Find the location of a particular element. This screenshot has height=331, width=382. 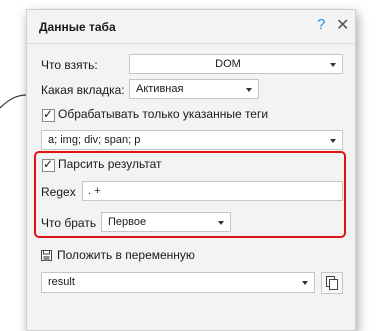

what-to-take-select: DOM is located at coordinates (236, 64).